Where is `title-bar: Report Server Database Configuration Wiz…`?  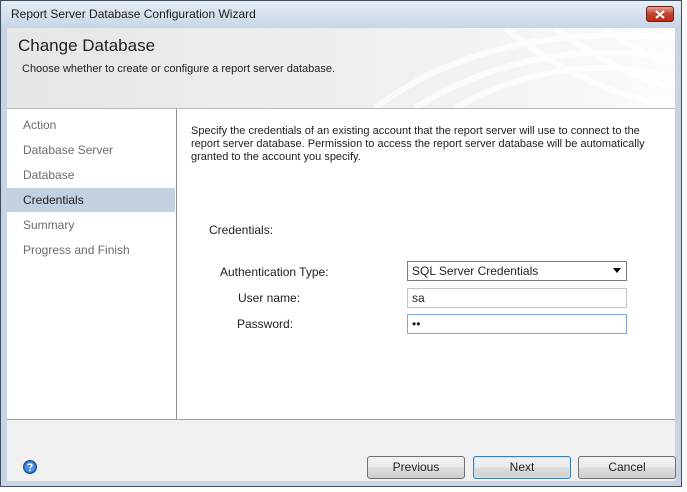 title-bar: Report Server Database Configuration Wiz… is located at coordinates (341, 14).